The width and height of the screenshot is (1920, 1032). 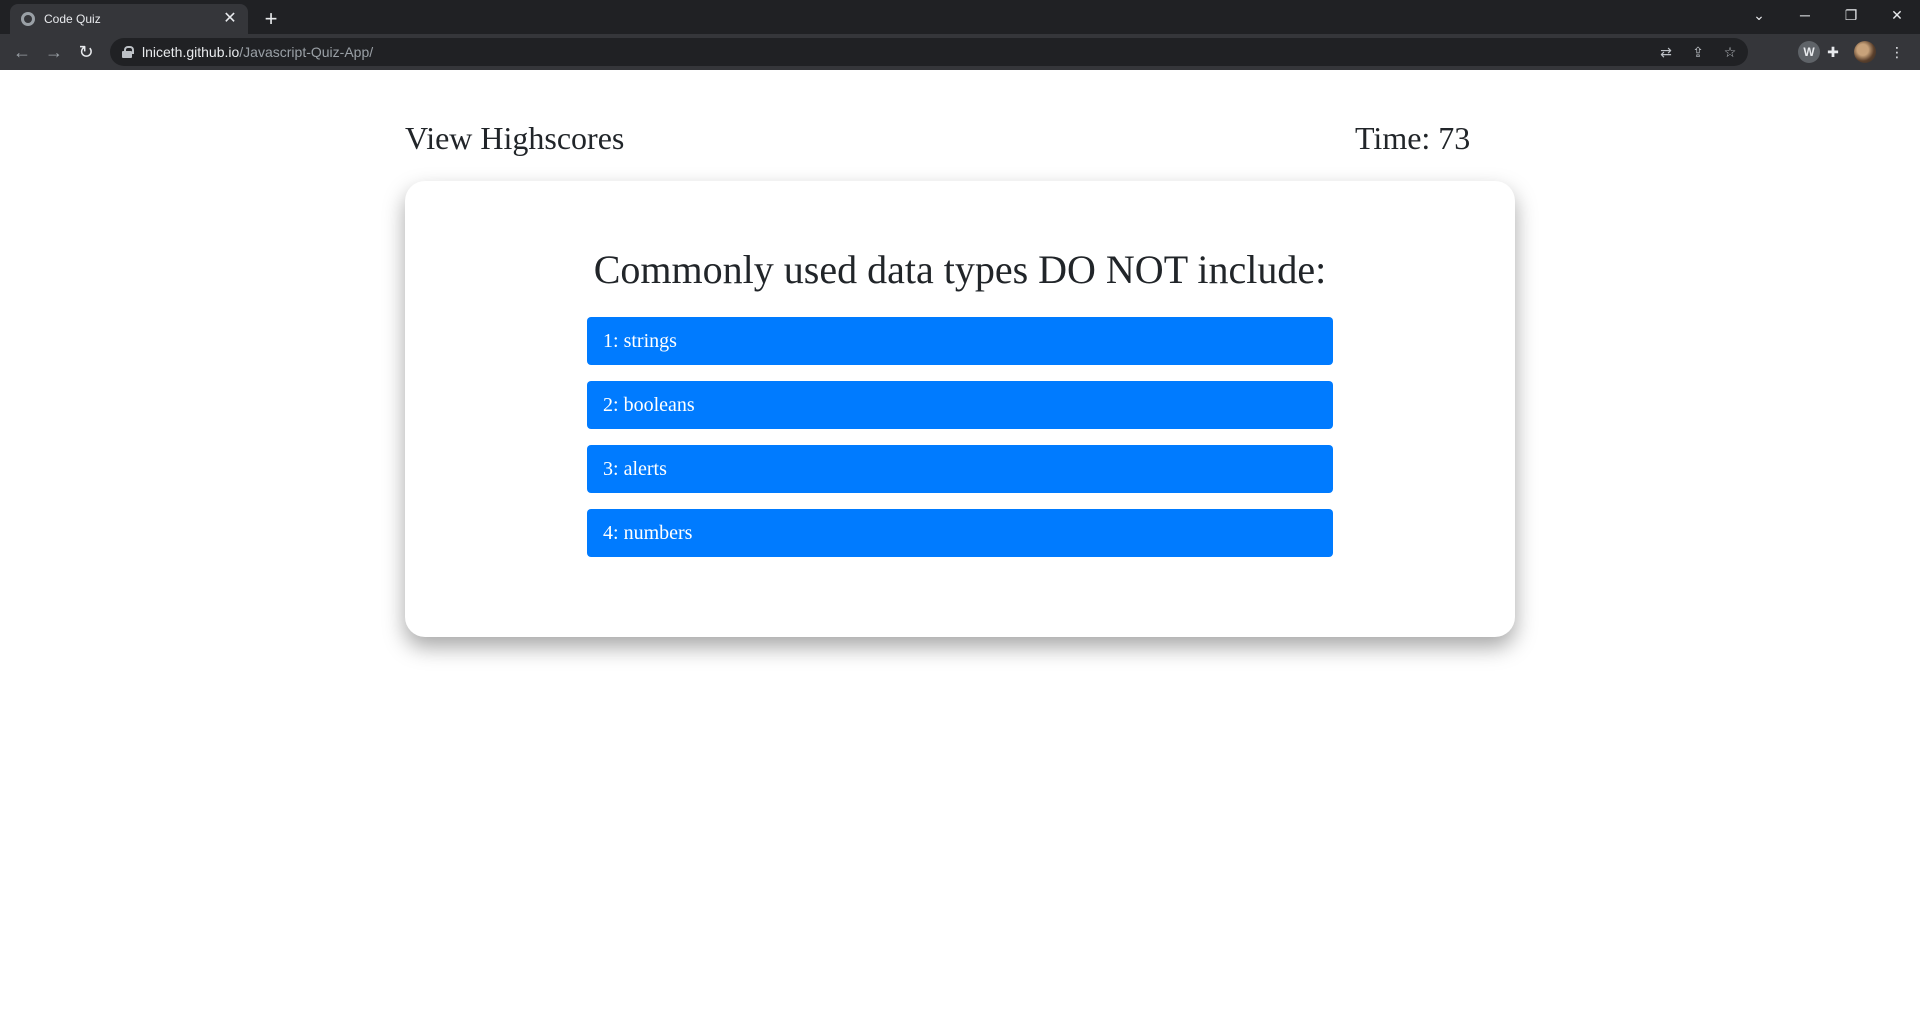 I want to click on kebab-menu-icon: ⋮, so click(x=1897, y=52).